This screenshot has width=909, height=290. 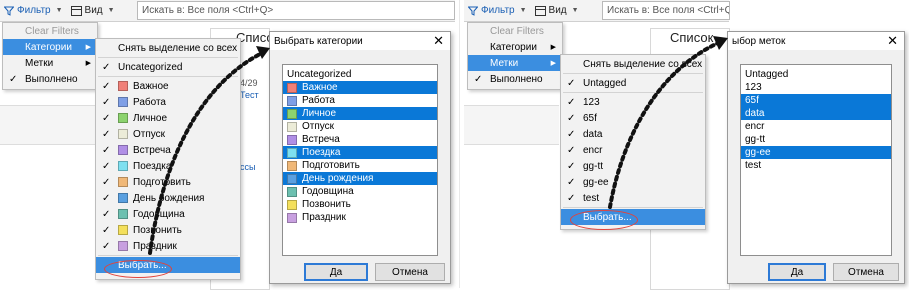 I want to click on annotation-arrow-left, so click(x=206, y=153).